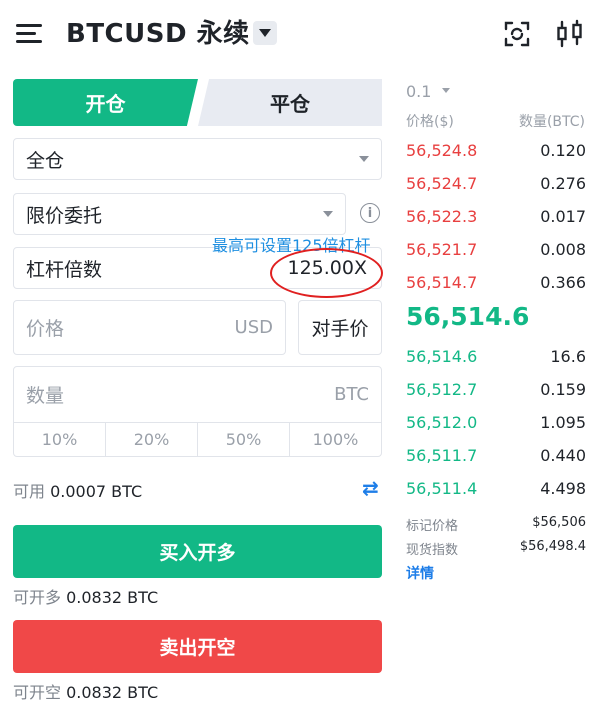  I want to click on chevron-down-icon, so click(265, 33).